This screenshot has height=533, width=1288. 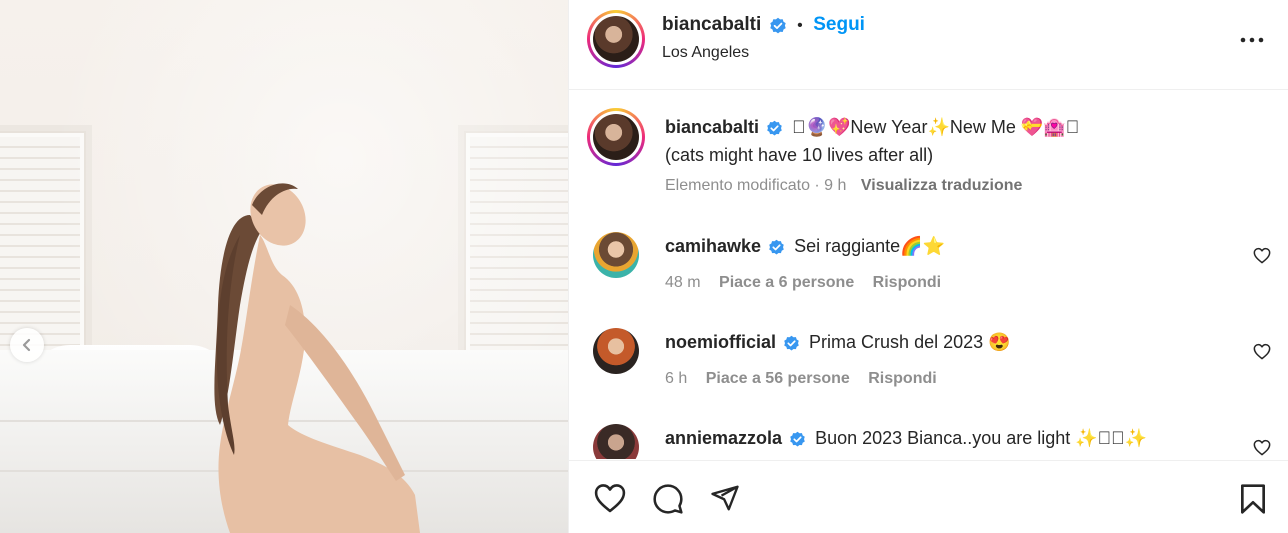 I want to click on share-button, so click(x=725, y=500).